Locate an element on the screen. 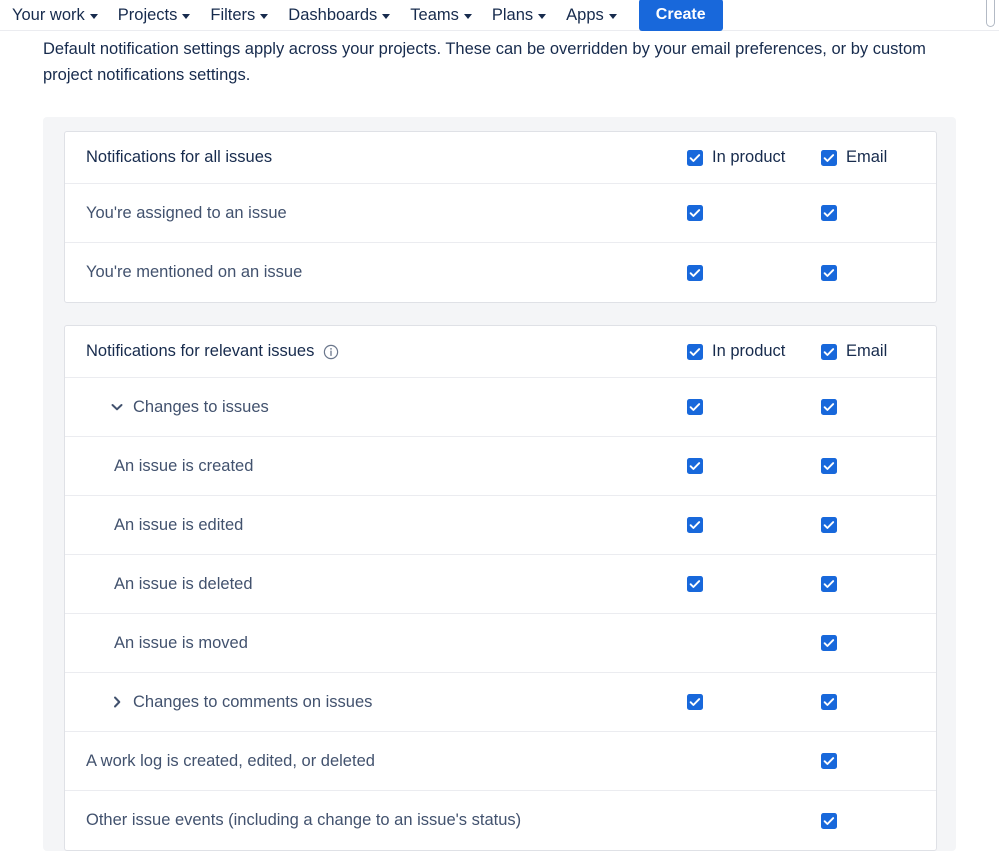  notification-row-label-group: Changes to comments on issues is located at coordinates (218, 702).